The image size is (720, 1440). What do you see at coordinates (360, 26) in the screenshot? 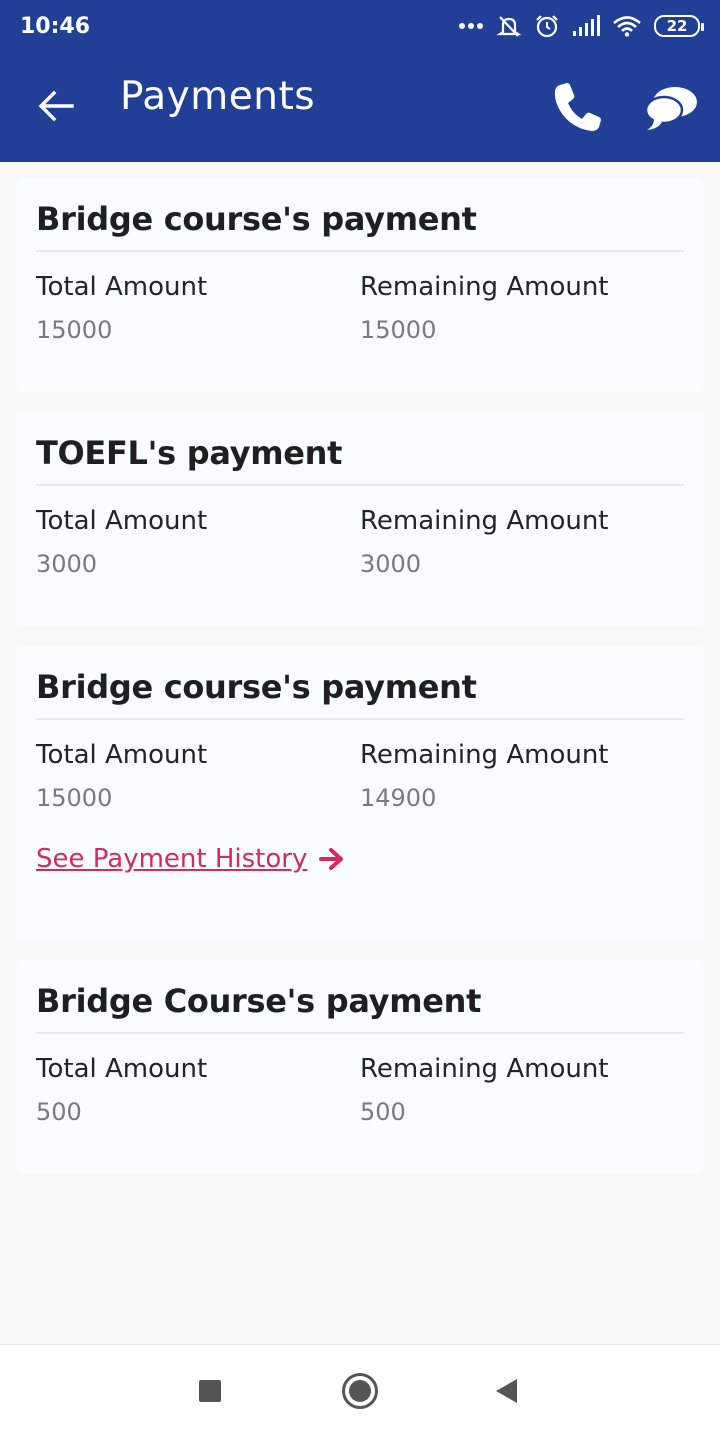
I see `status-bar: 10:46 22` at bounding box center [360, 26].